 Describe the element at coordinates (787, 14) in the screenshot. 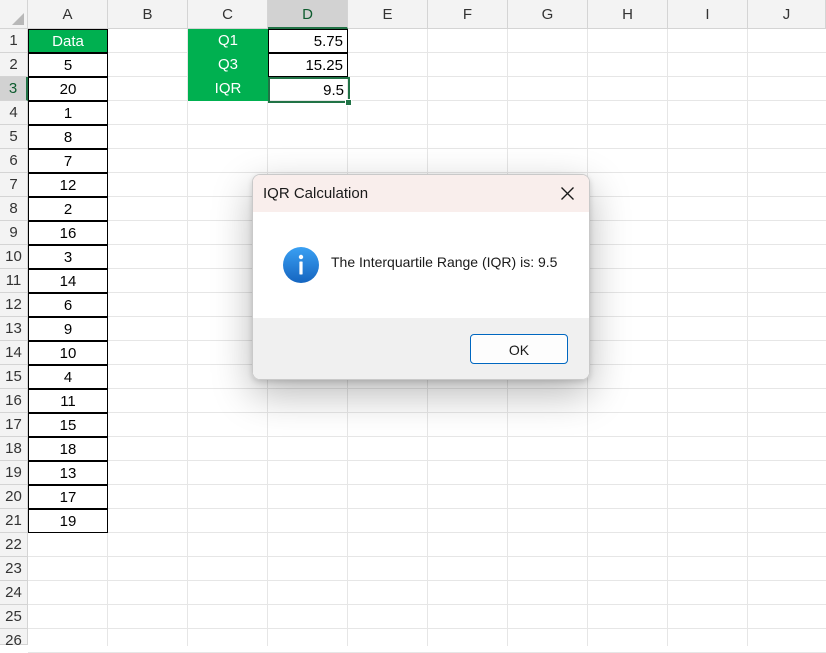

I see `column-header-j: J` at that location.